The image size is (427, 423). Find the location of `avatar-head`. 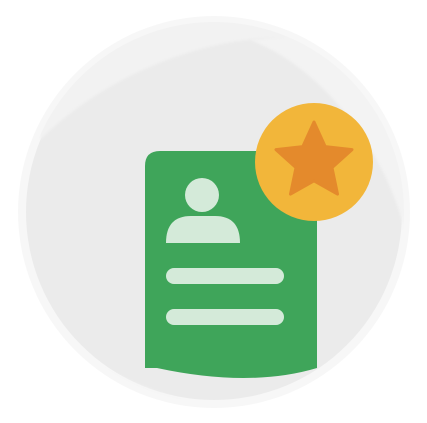

avatar-head is located at coordinates (202, 195).